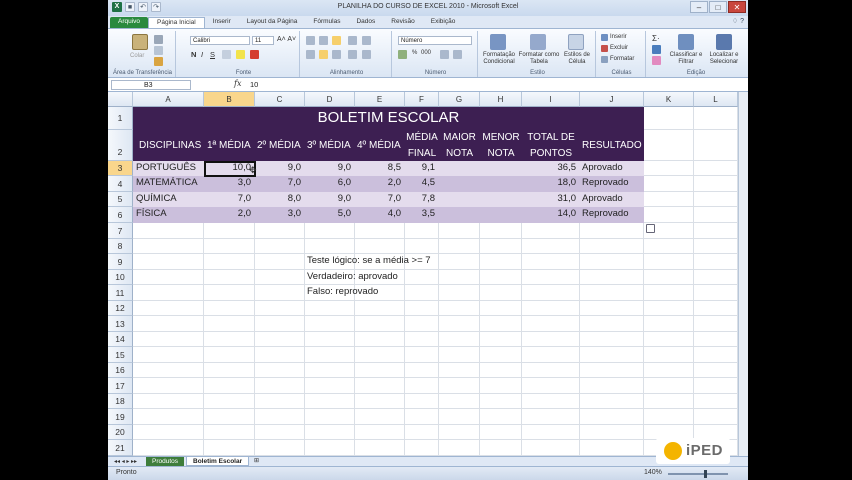 This screenshot has width=852, height=480. What do you see at coordinates (120, 339) in the screenshot?
I see `row-header-14: 14` at bounding box center [120, 339].